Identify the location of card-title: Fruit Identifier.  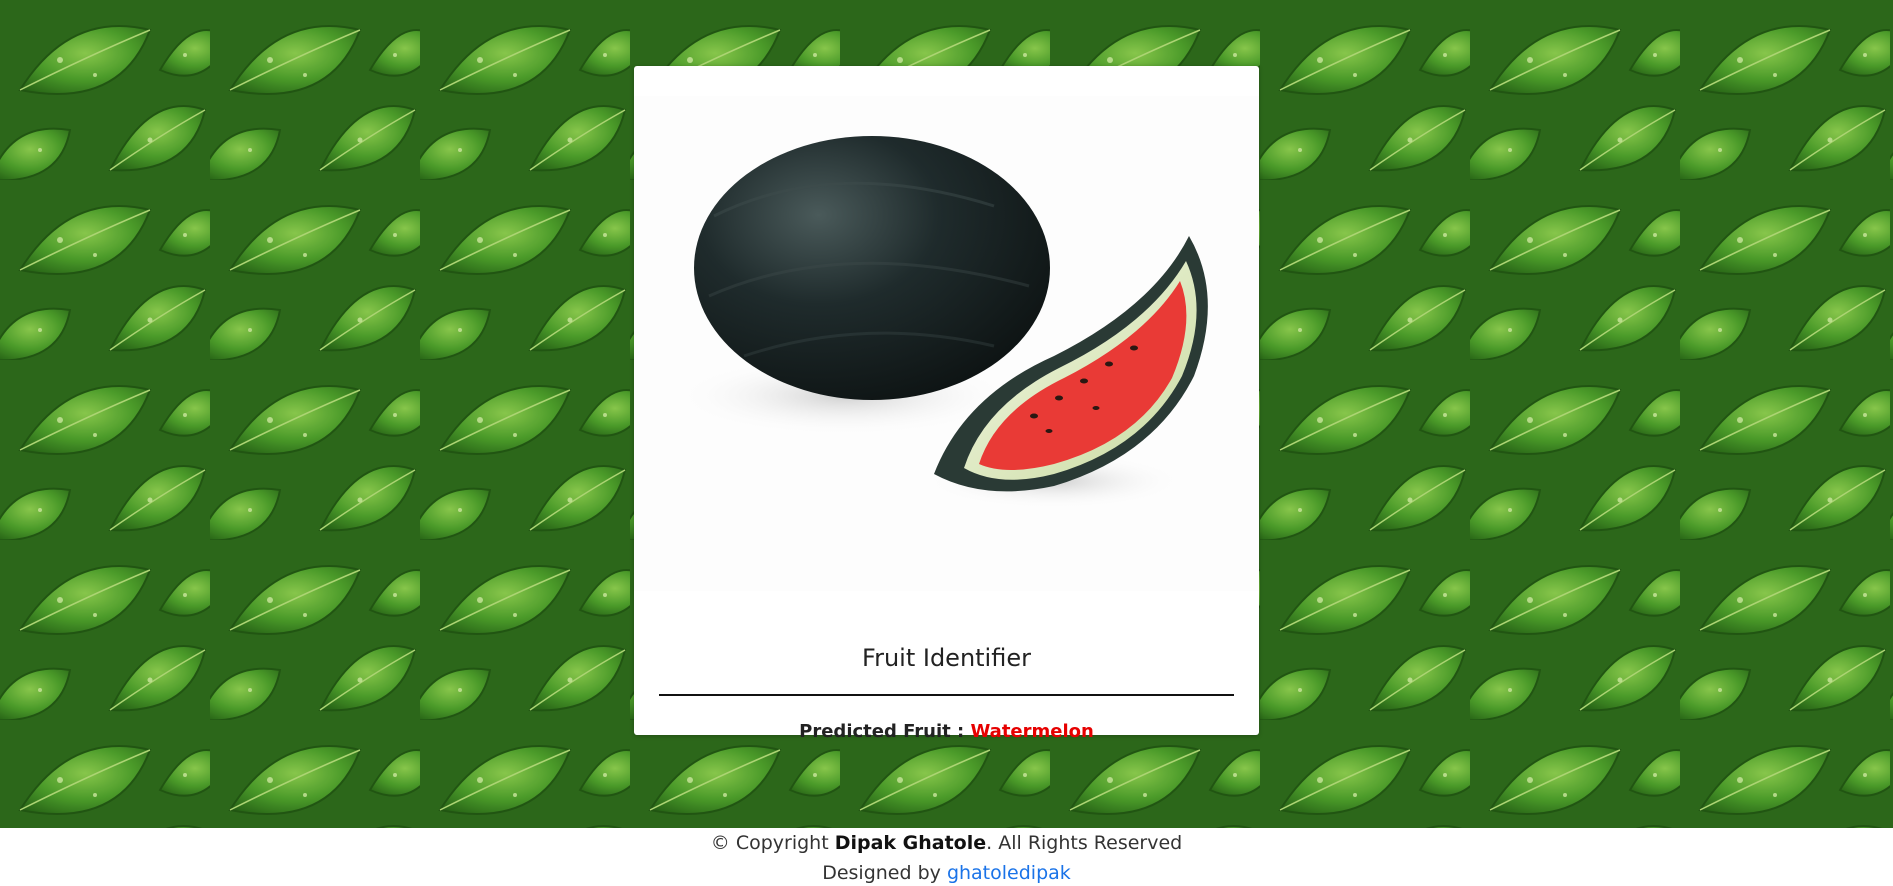
(946, 658).